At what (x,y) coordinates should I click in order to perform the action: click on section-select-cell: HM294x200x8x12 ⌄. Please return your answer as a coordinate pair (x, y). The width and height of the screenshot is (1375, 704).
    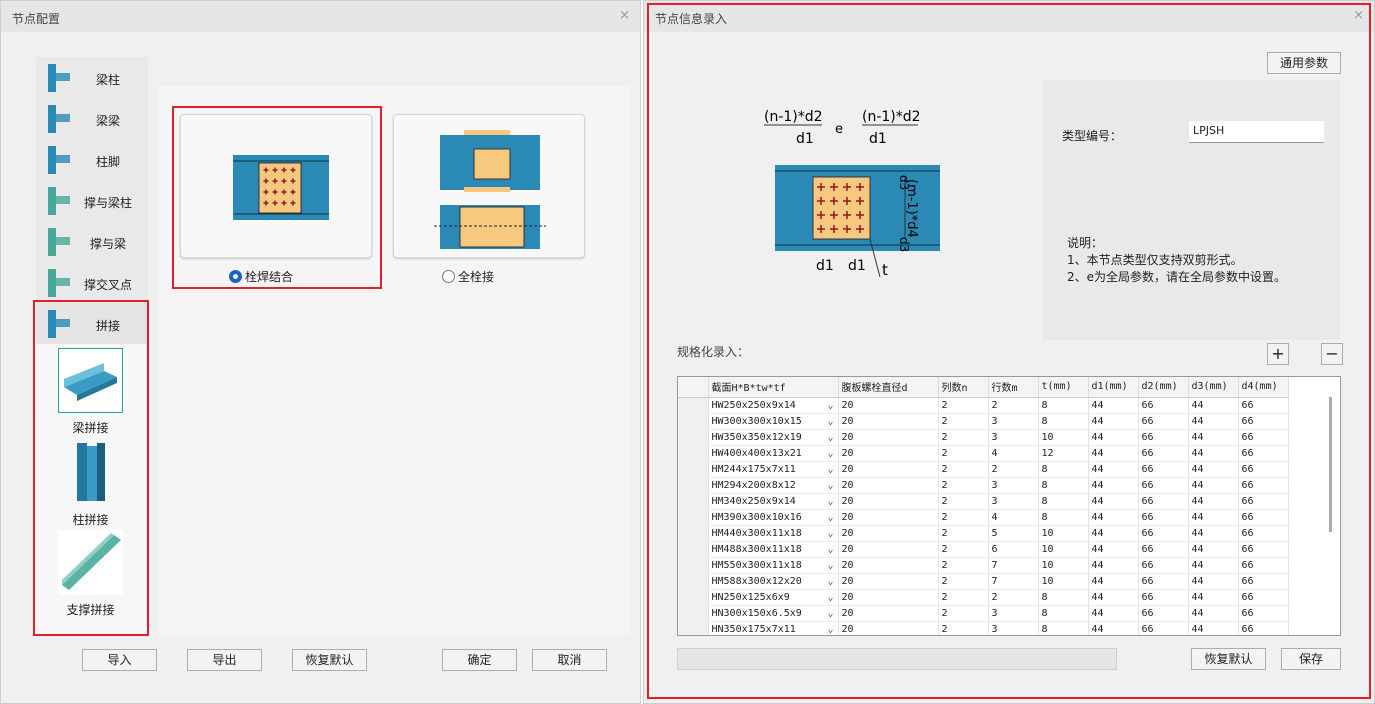
    Looking at the image, I should click on (773, 485).